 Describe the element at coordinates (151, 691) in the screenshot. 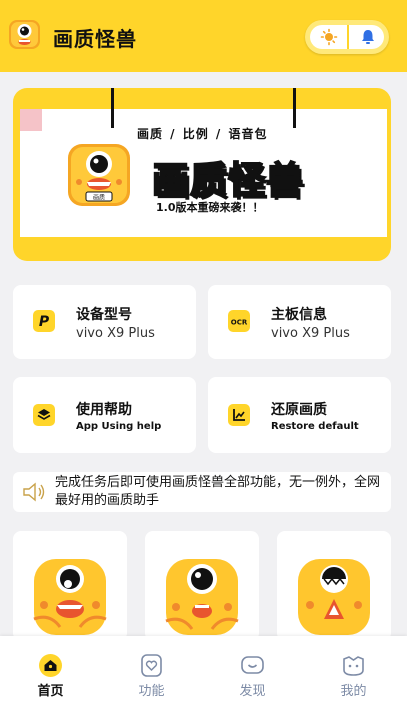

I see `tab-label: 功能` at that location.